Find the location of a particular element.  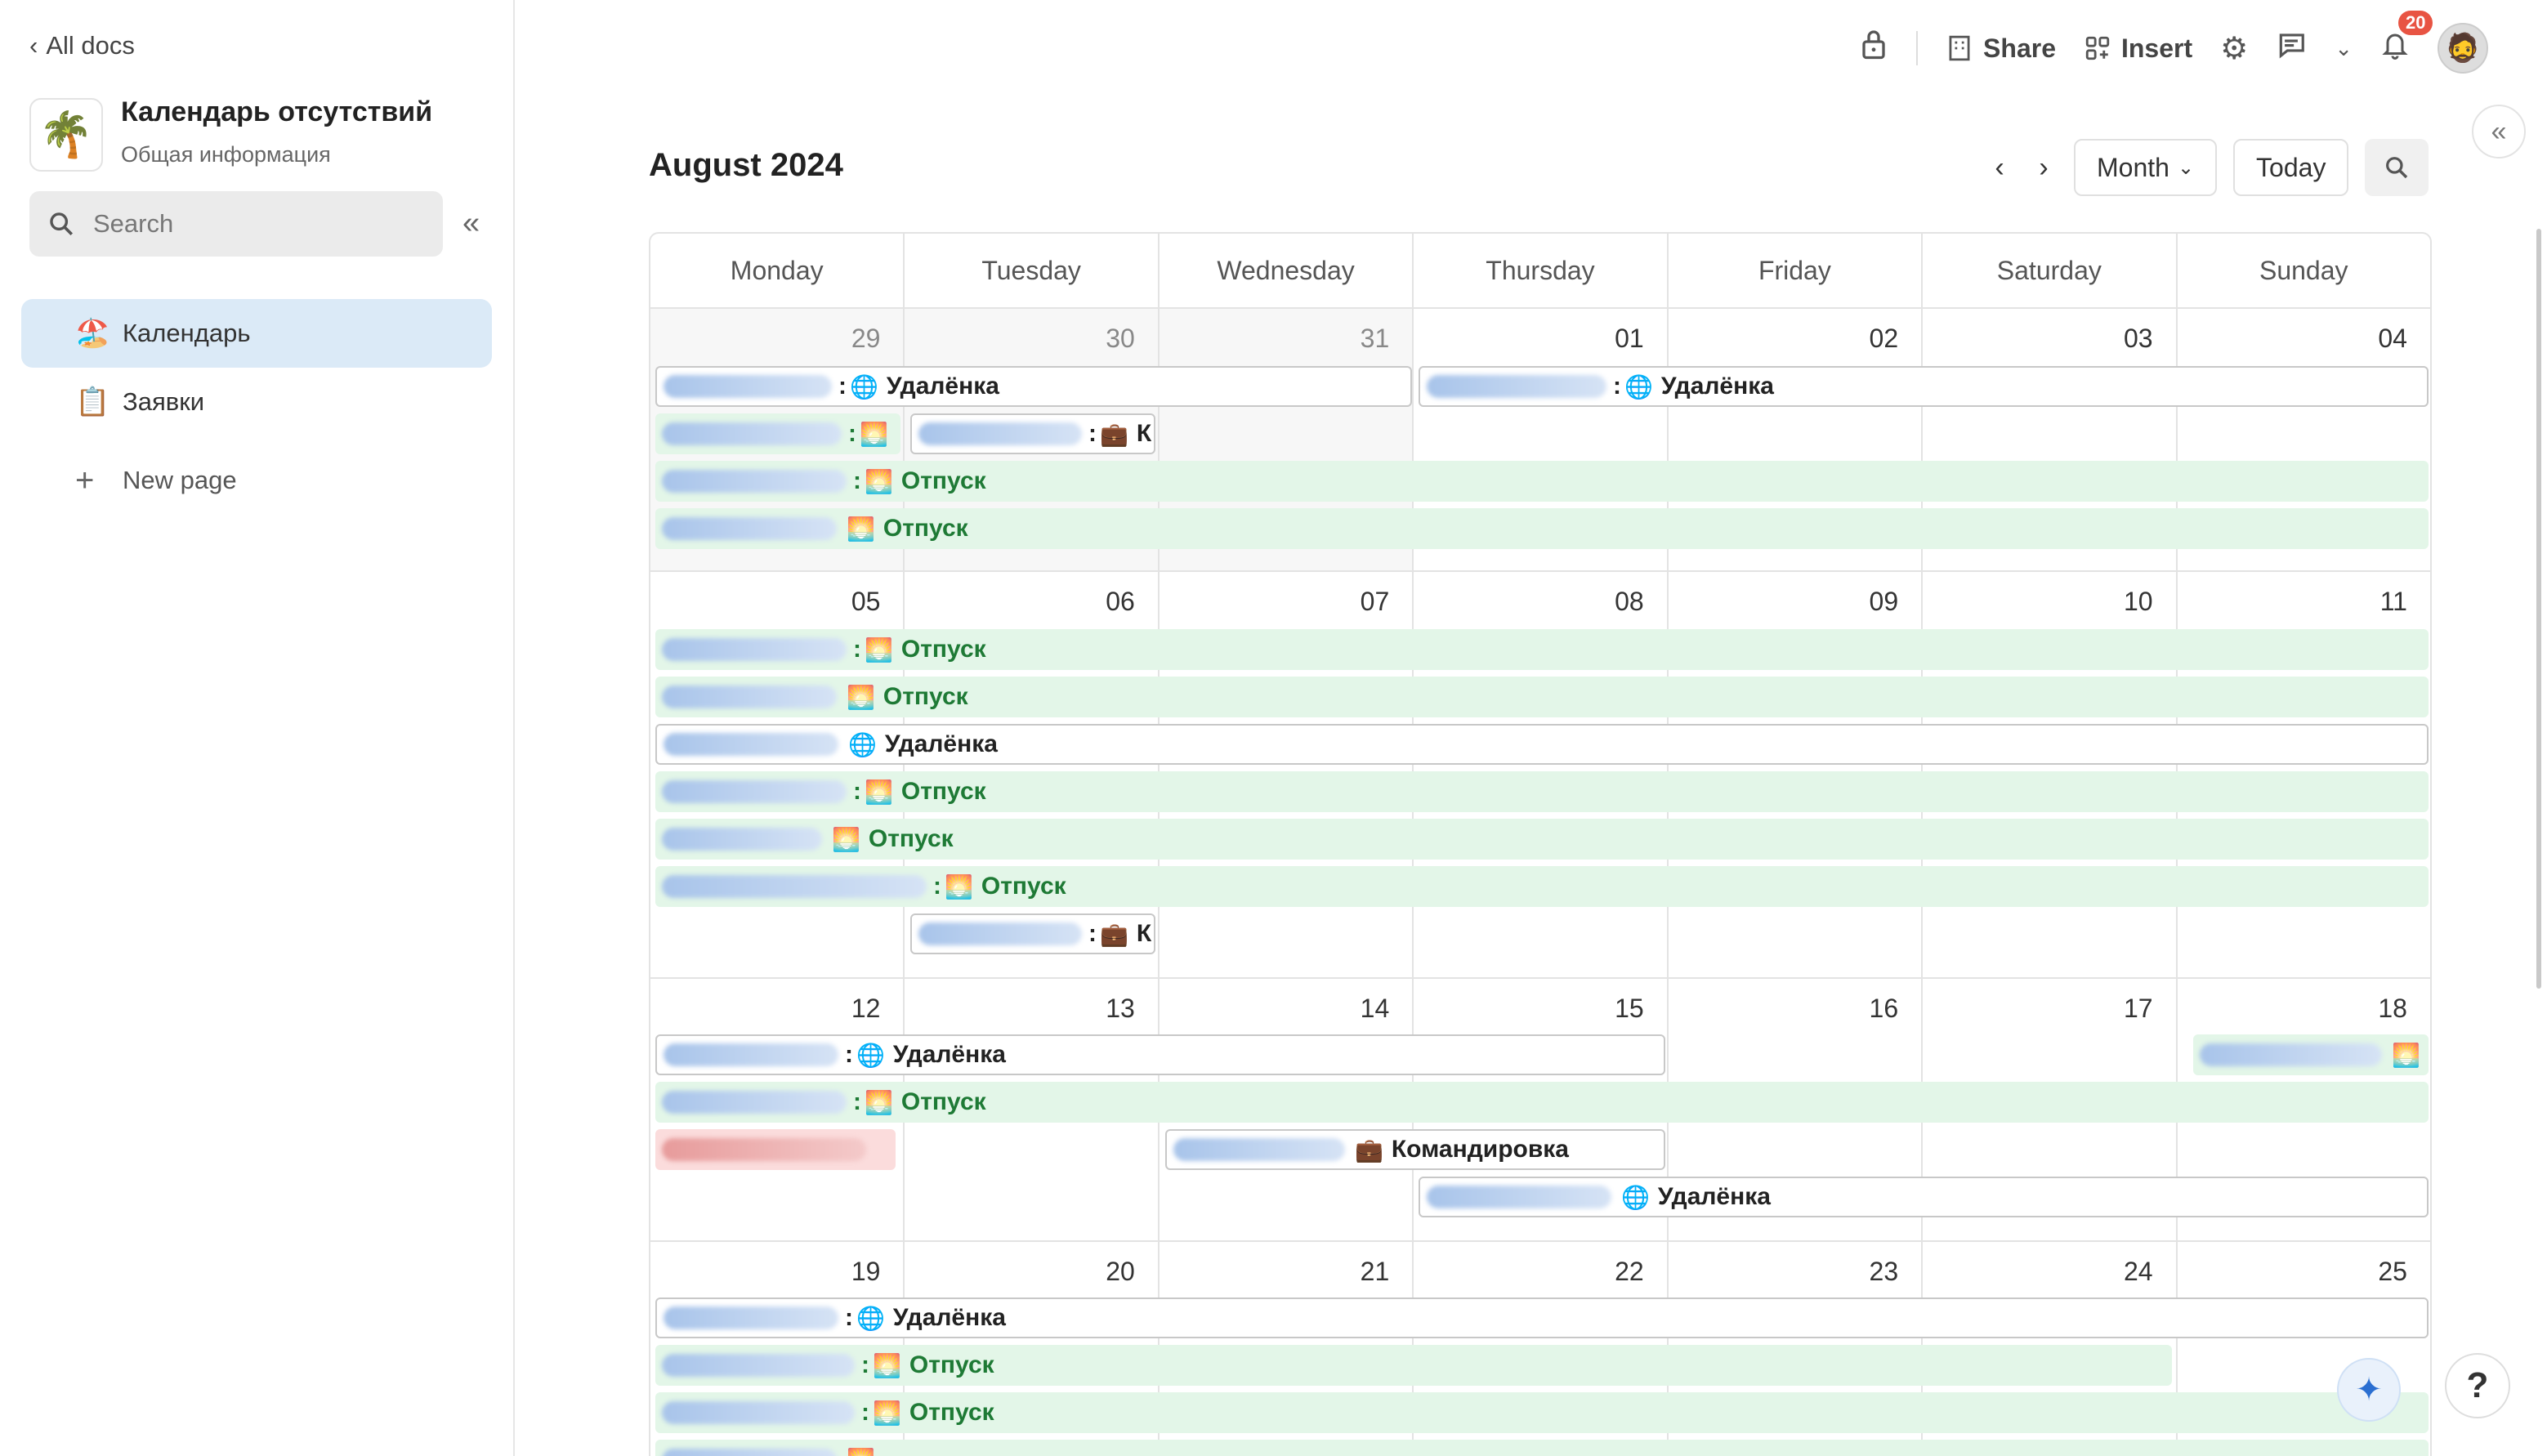

lock-icon is located at coordinates (1873, 48).